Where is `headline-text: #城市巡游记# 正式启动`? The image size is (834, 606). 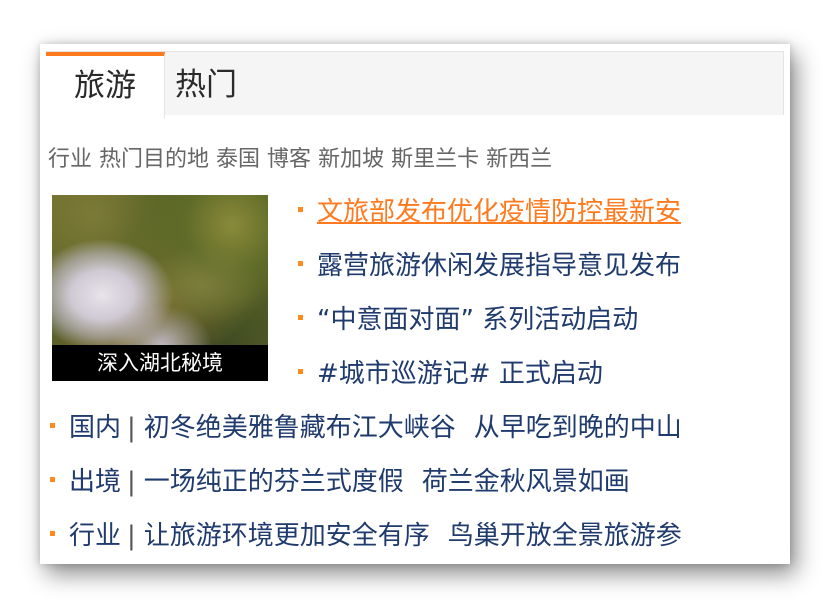 headline-text: #城市巡游记# 正式启动 is located at coordinates (460, 374).